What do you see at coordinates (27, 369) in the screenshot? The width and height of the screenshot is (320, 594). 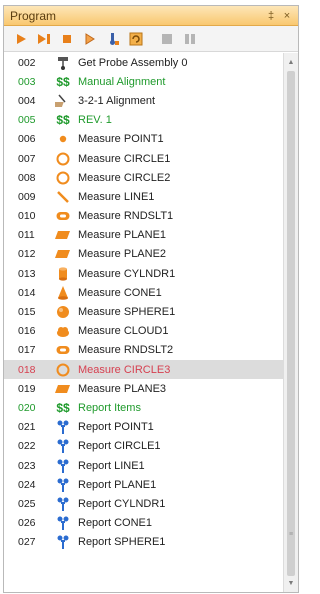 I see `step-number: 018` at bounding box center [27, 369].